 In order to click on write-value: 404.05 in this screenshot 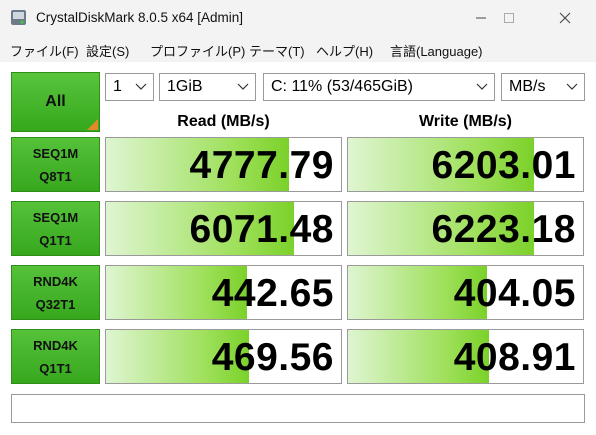, I will do `click(514, 293)`.